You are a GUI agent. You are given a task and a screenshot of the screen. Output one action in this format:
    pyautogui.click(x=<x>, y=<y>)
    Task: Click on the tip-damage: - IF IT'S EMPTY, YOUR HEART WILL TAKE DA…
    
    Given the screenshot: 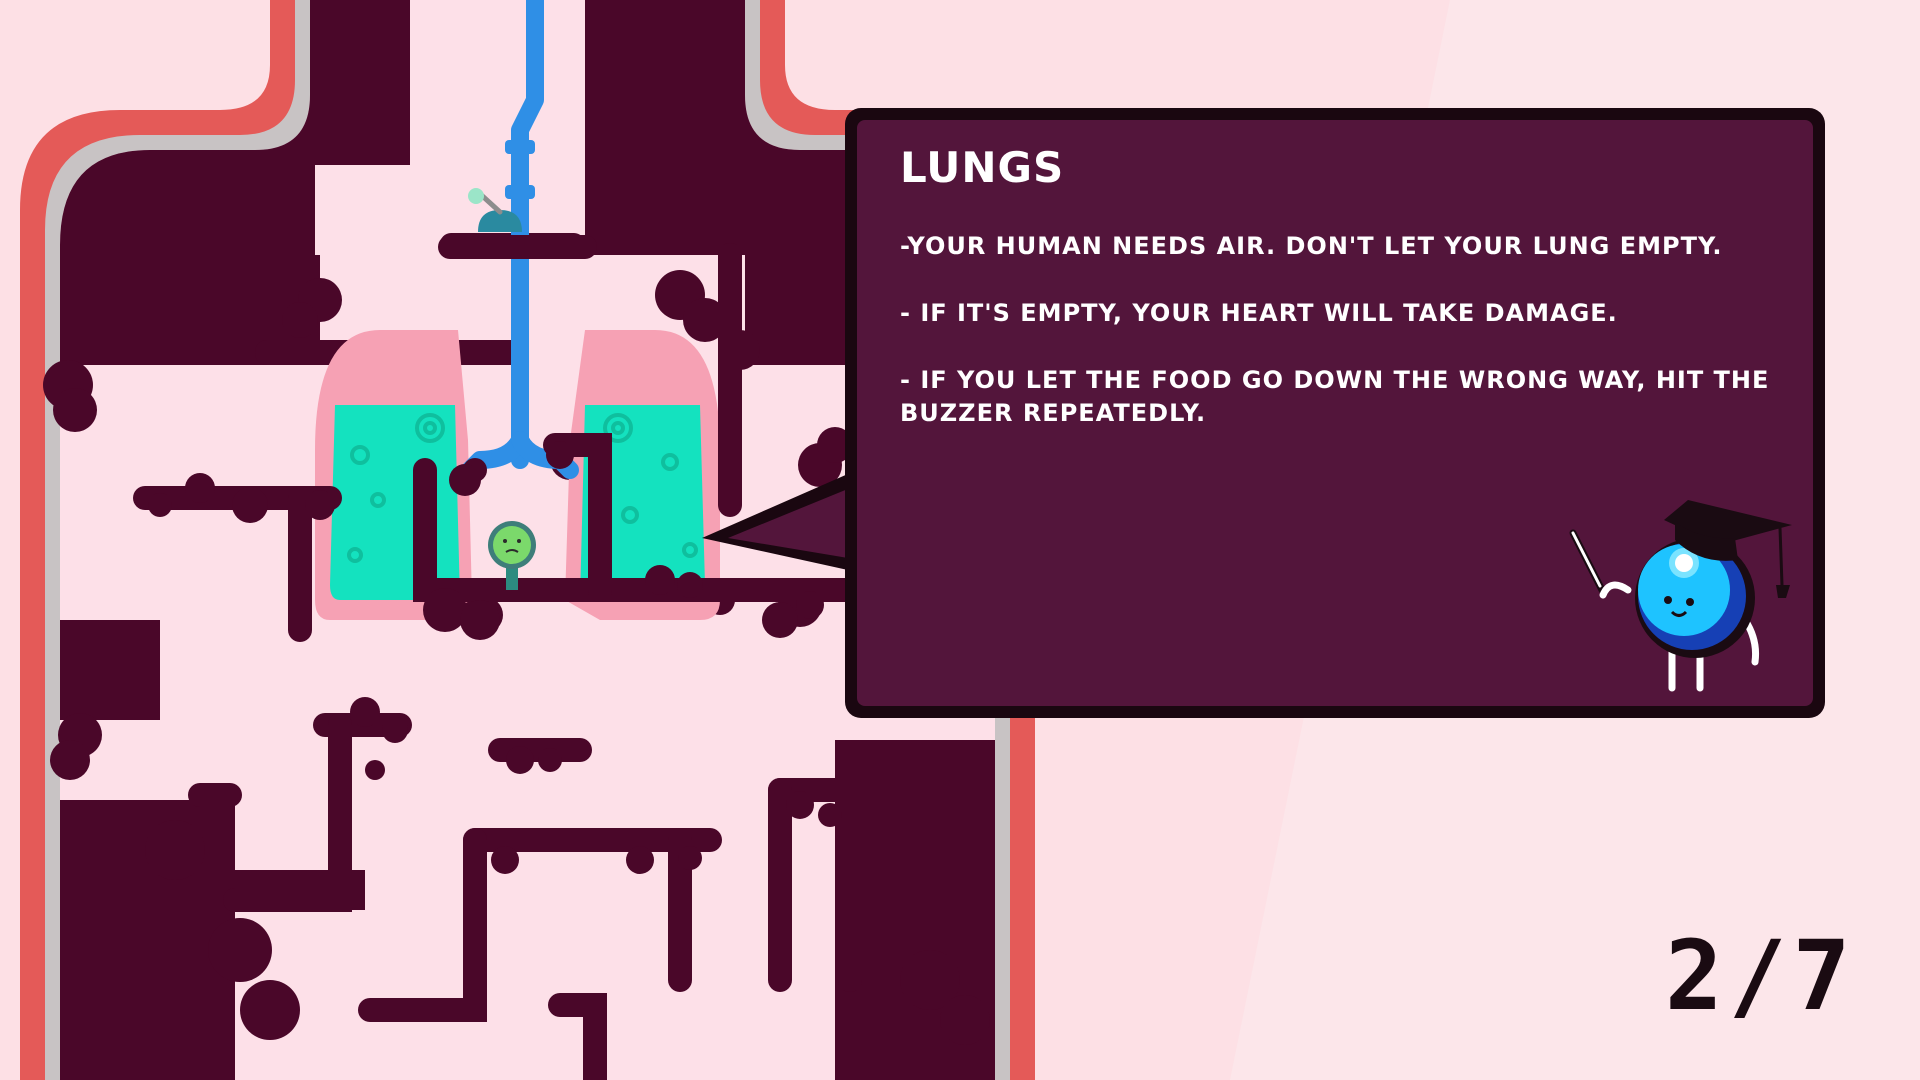 What is the action you would take?
    pyautogui.click(x=1259, y=313)
    